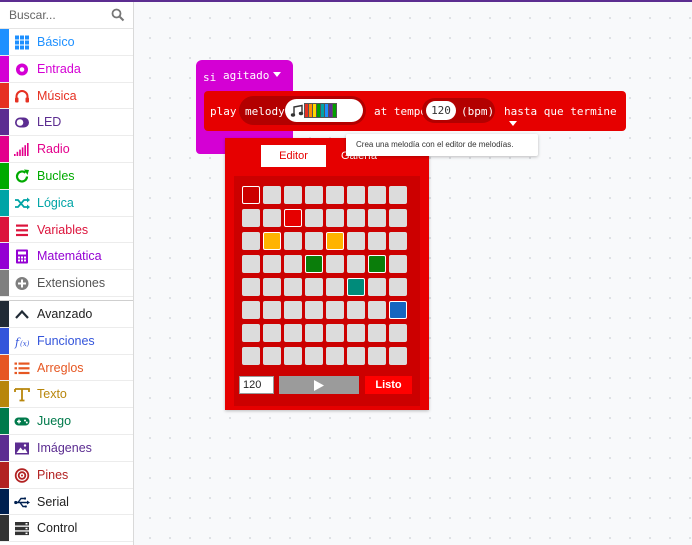 The image size is (692, 545). What do you see at coordinates (66, 230) in the screenshot?
I see `category-variables: Variables` at bounding box center [66, 230].